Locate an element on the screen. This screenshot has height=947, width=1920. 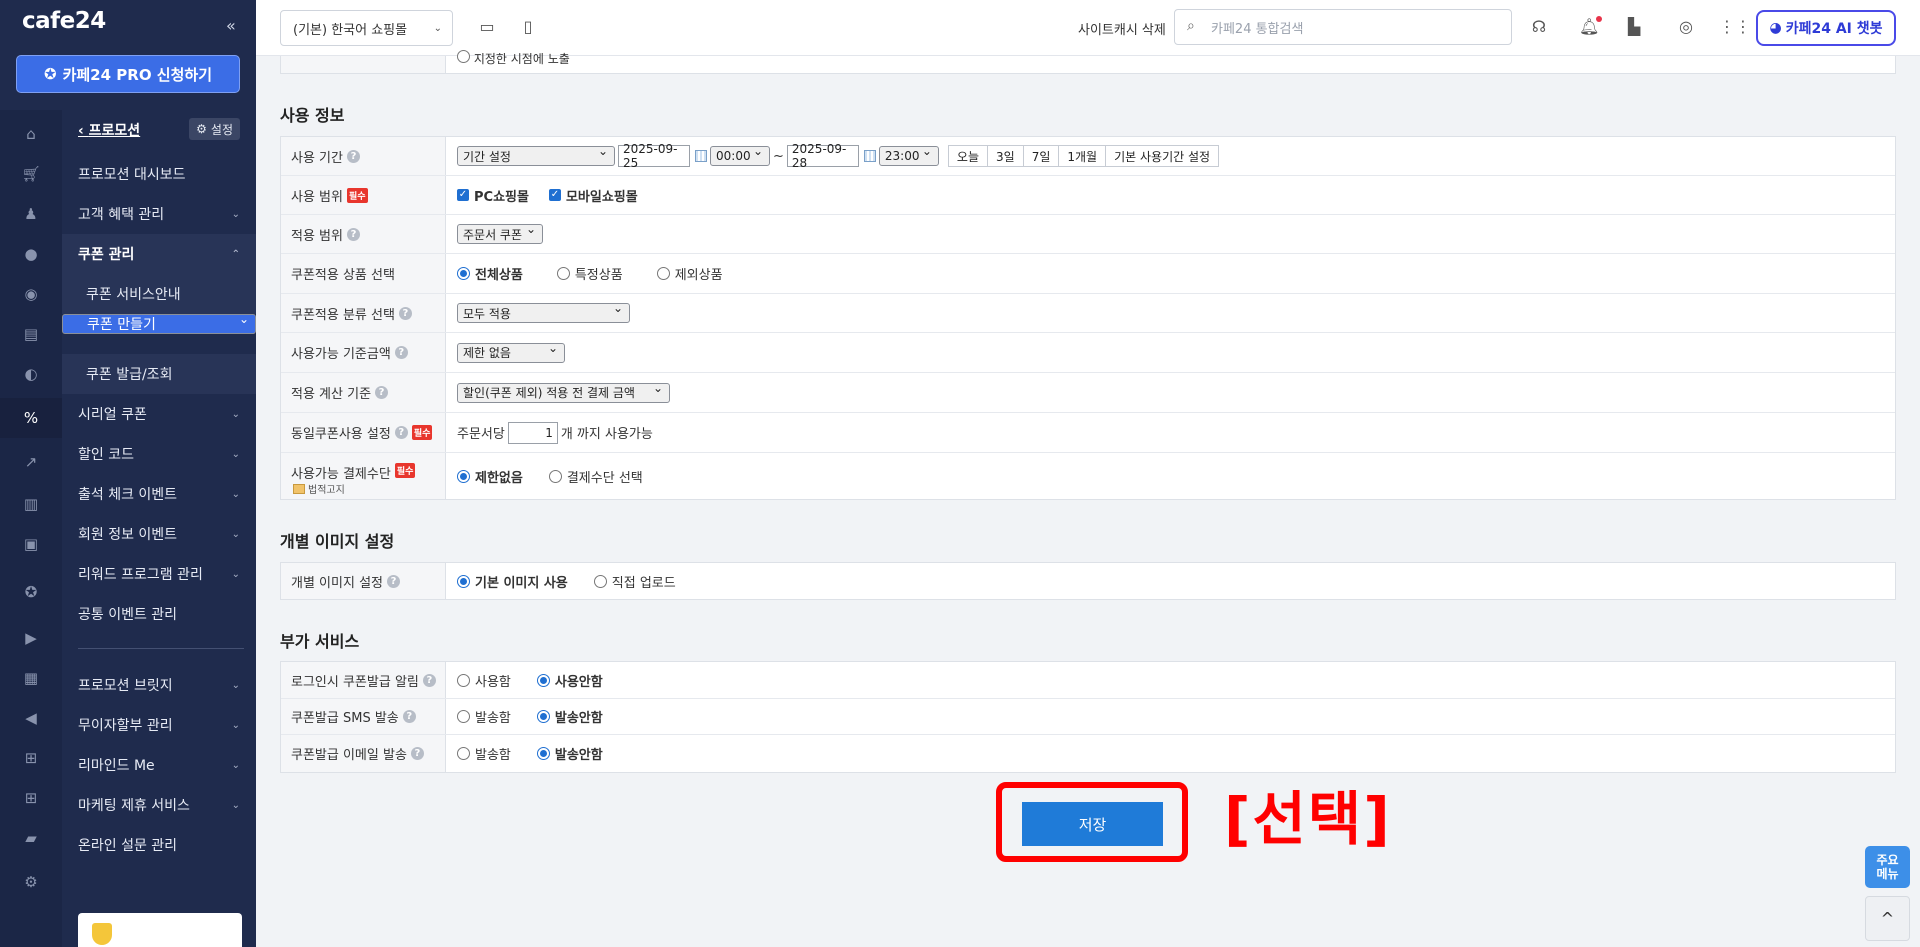
sidebar-item-marketing: 마케팅 제휴 서비스 ⌄ is located at coordinates (159, 805).